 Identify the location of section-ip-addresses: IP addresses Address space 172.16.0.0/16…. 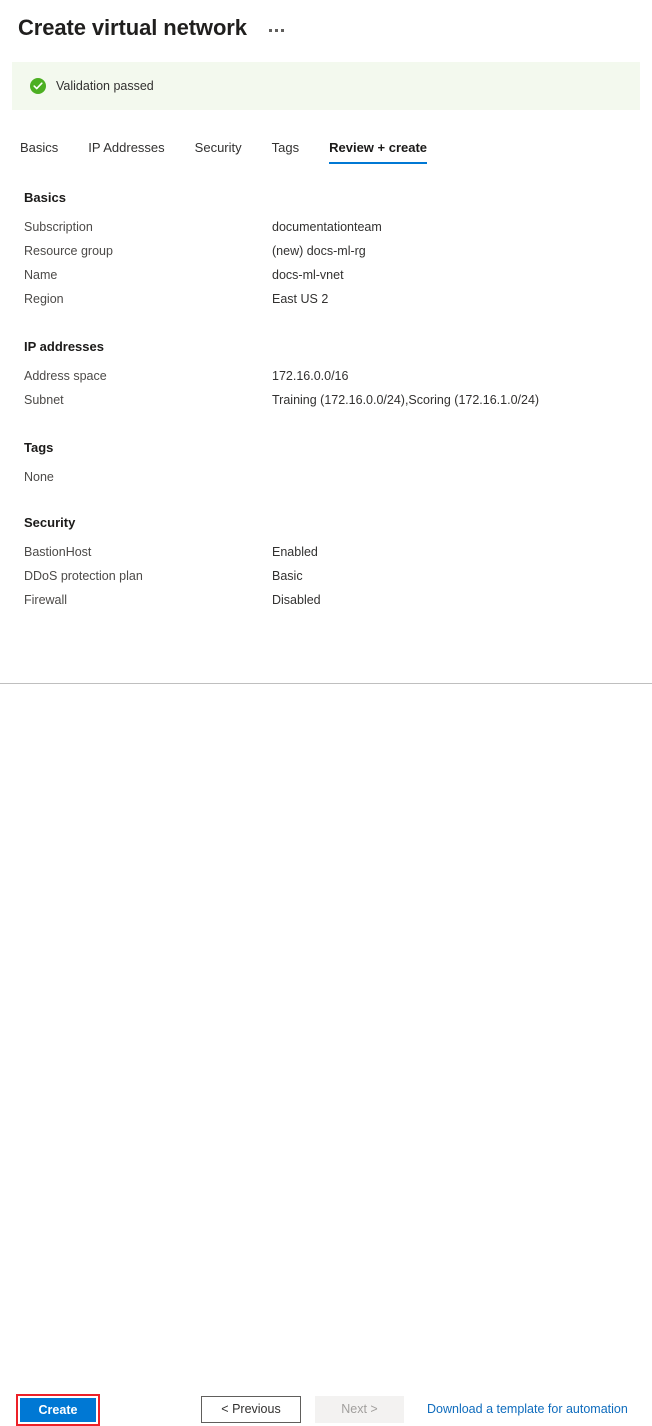
(332, 375).